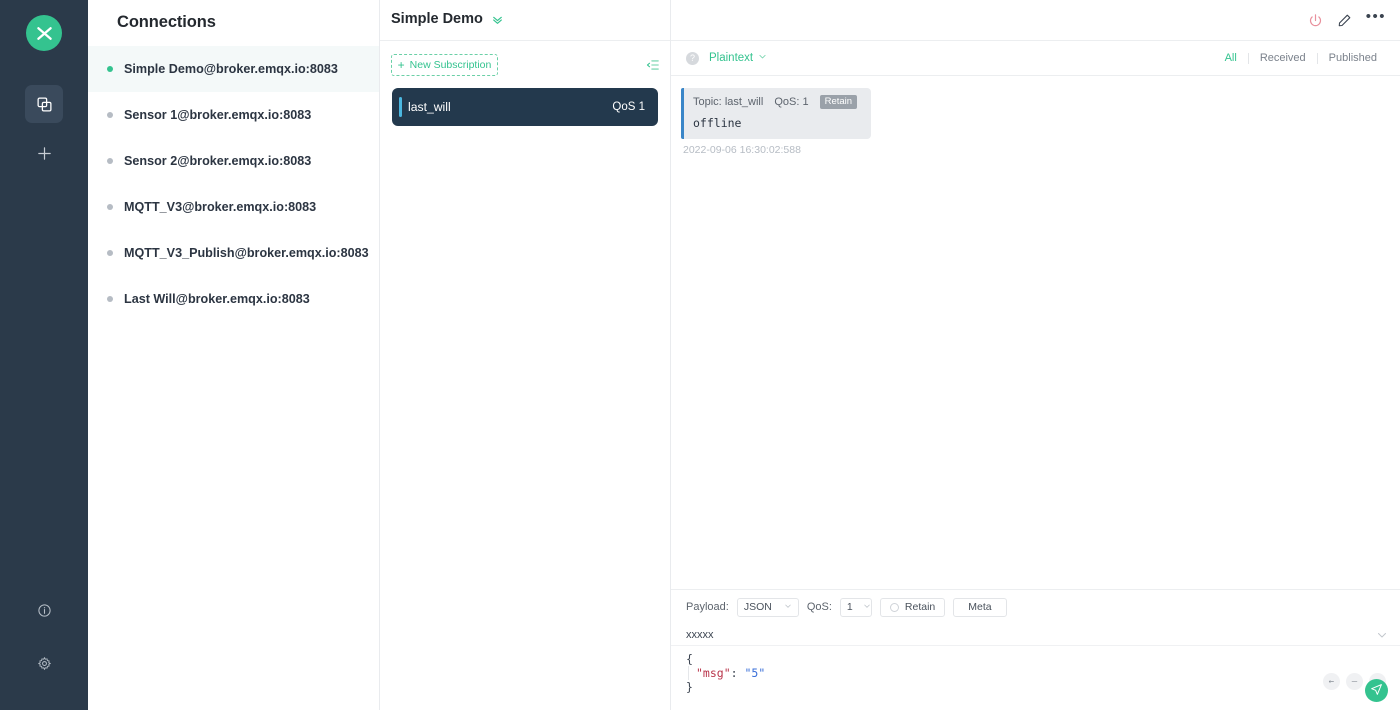  Describe the element at coordinates (218, 161) in the screenshot. I see `connection-name: Sensor 2@broker.emqx.io:8083` at that location.